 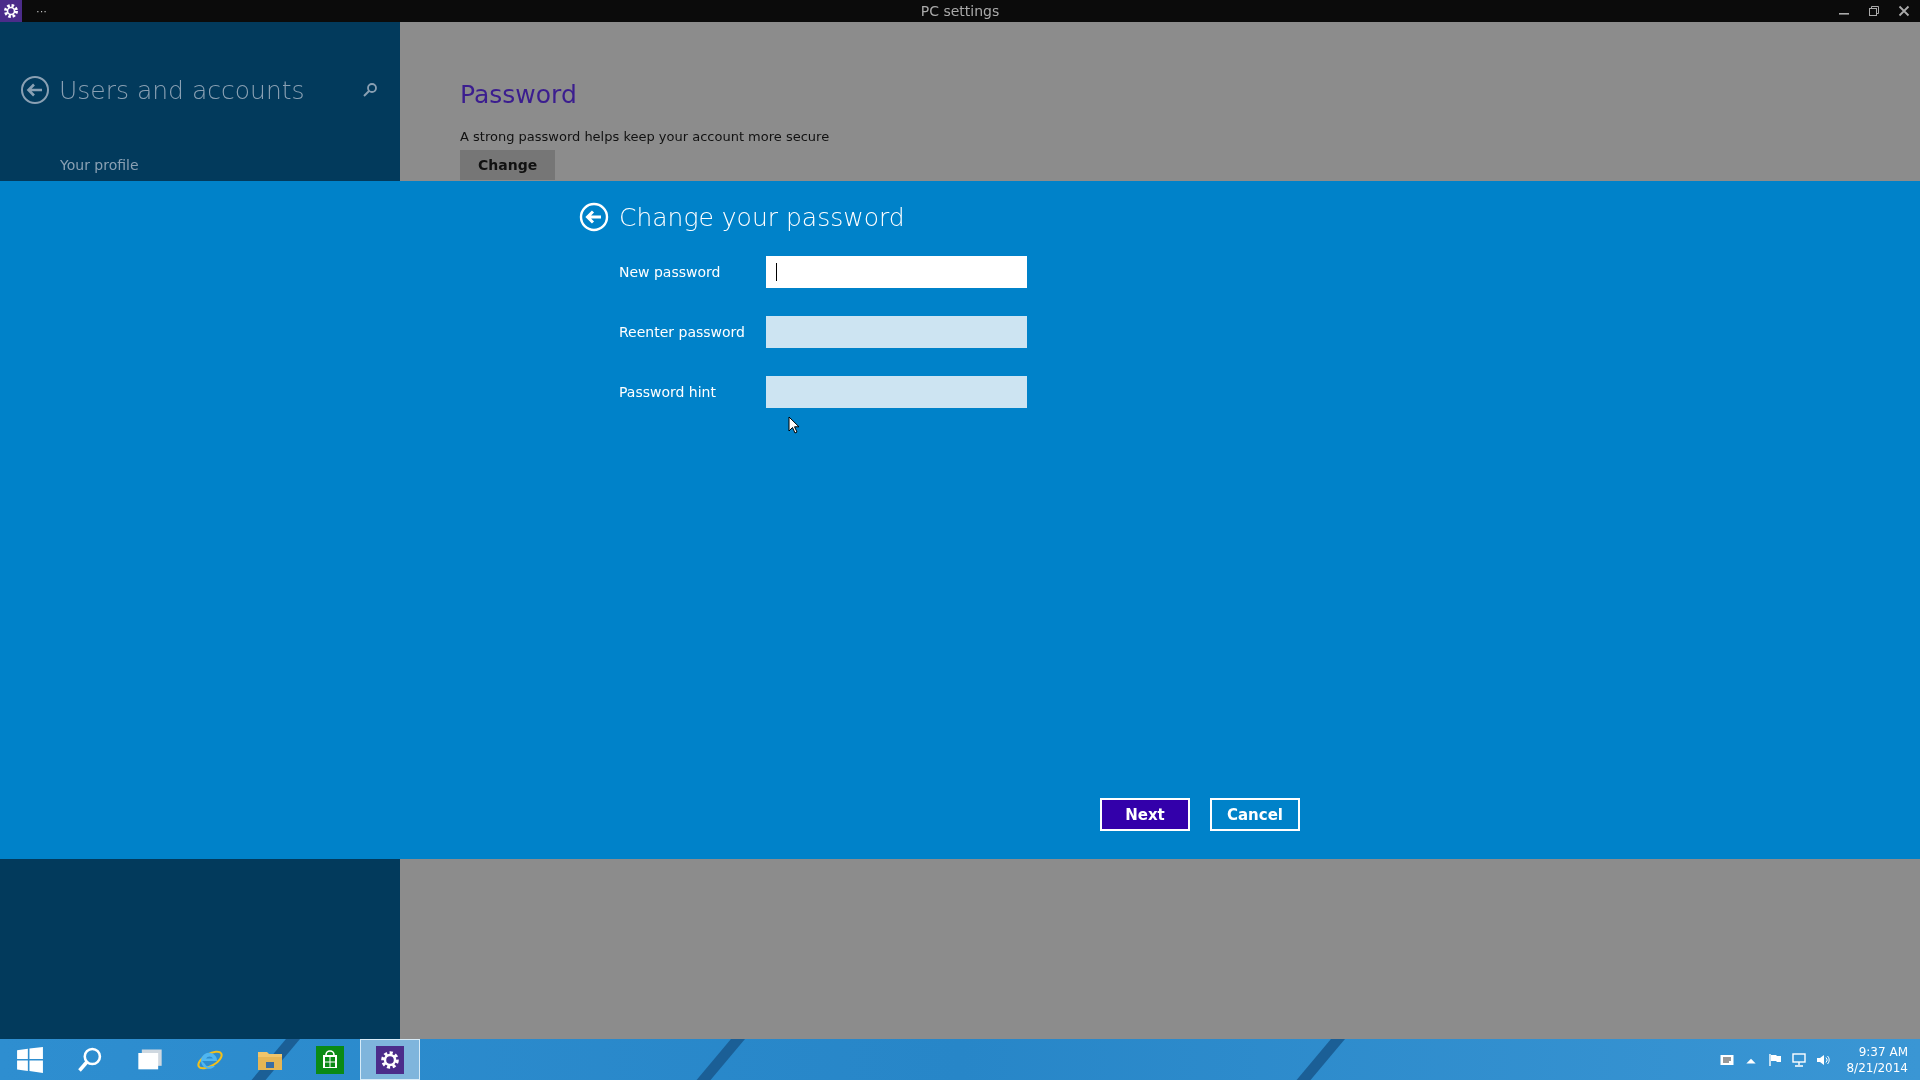 What do you see at coordinates (1874, 11) in the screenshot?
I see `restore-icon` at bounding box center [1874, 11].